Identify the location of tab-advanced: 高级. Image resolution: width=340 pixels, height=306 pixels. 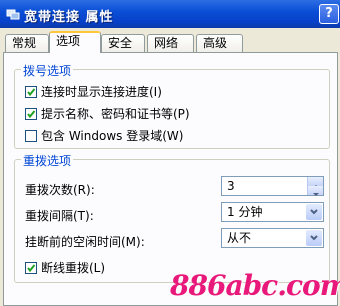
(219, 43).